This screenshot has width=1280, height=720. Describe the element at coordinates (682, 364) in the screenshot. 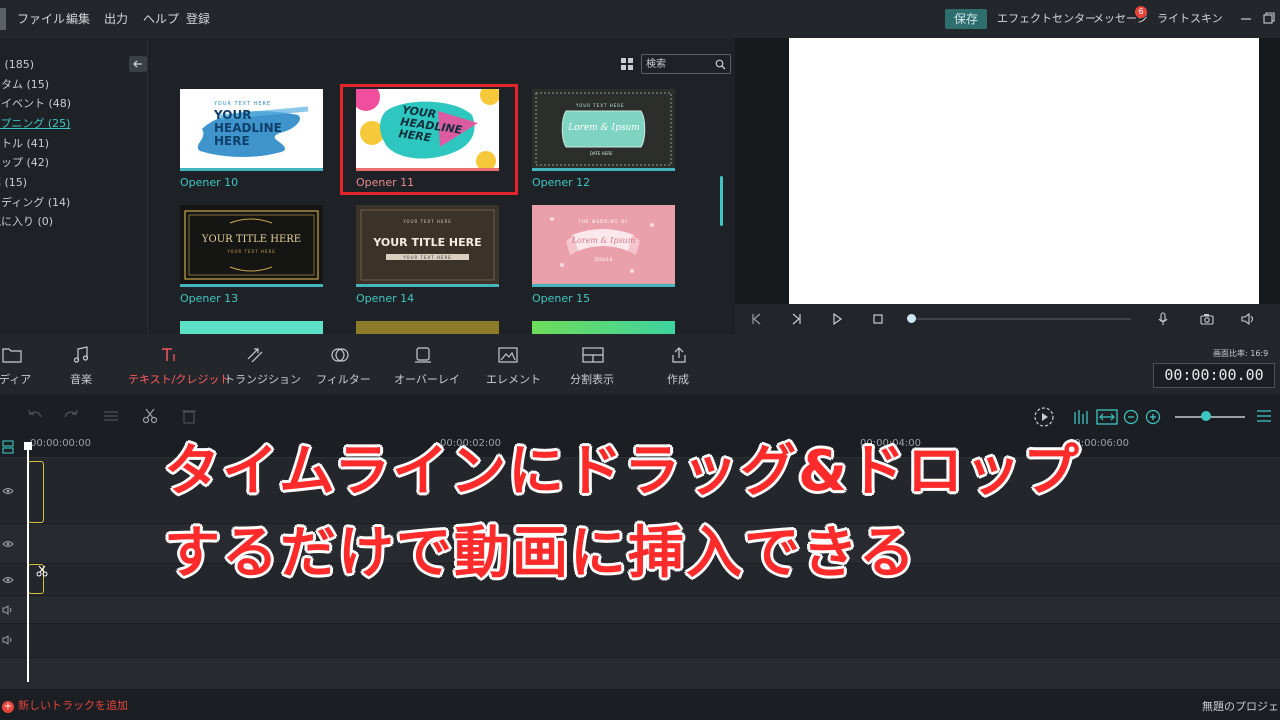

I see `tool-create: 作成` at that location.